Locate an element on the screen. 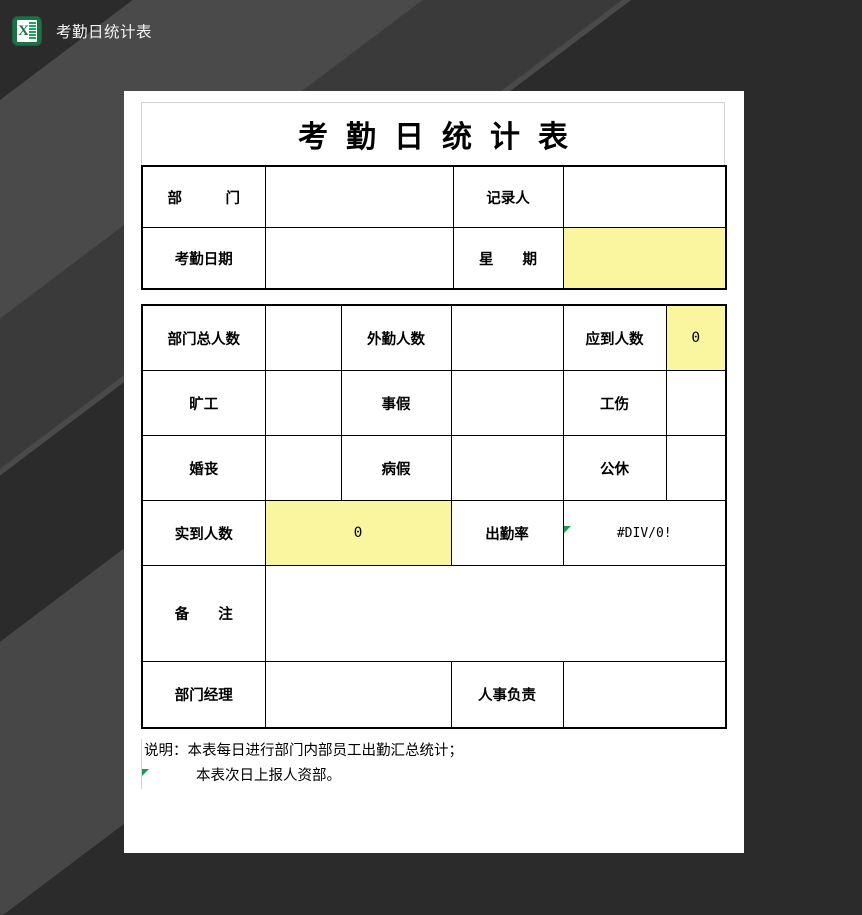 This screenshot has height=915, width=862. excel-file-icon: X is located at coordinates (27, 31).